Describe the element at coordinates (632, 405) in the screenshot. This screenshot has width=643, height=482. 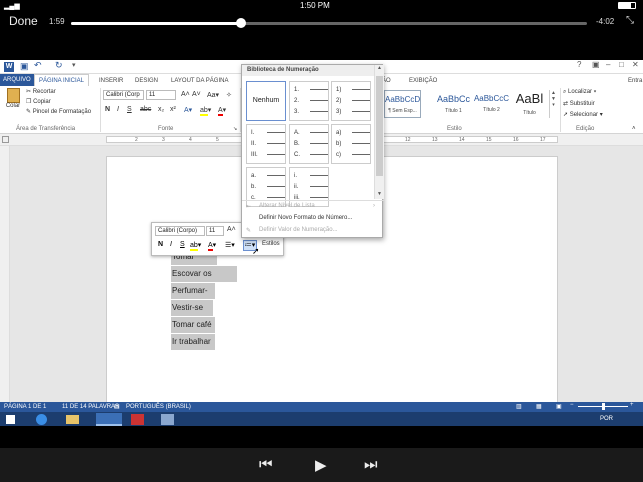
I see `zoom-in-icon: +` at that location.